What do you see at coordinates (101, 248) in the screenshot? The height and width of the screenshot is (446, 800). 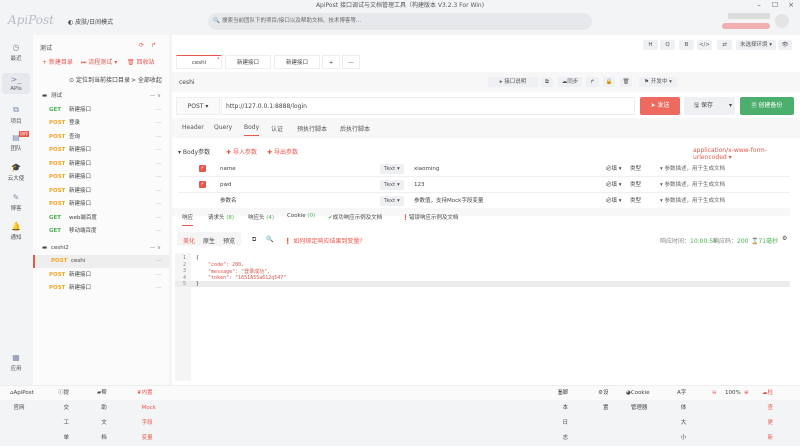 I see `folder: ▬ ceshi2 — ∨` at bounding box center [101, 248].